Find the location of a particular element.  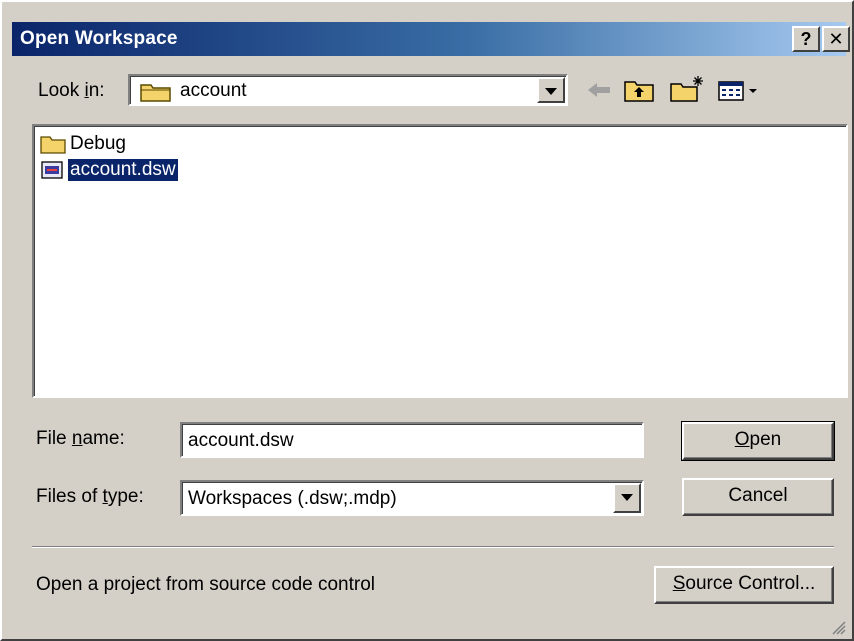

close-icon: ✕ is located at coordinates (836, 39).